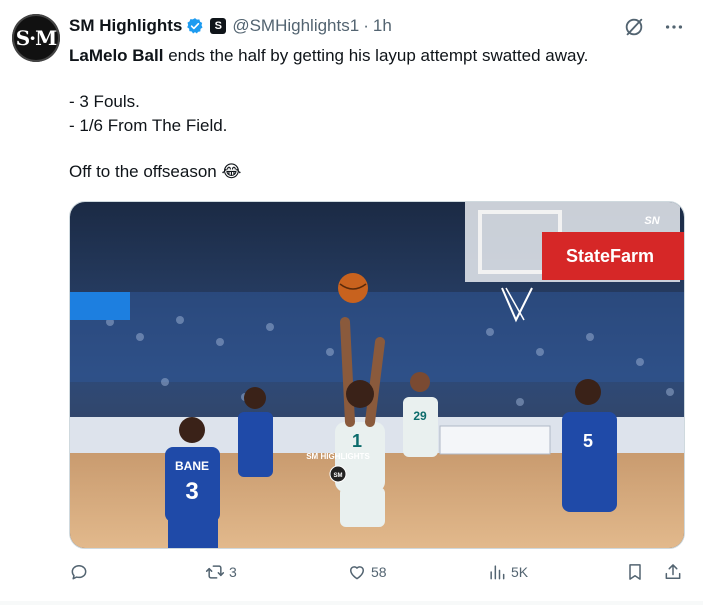 The height and width of the screenshot is (605, 703). What do you see at coordinates (233, 572) in the screenshot?
I see `retweet-count: 3` at bounding box center [233, 572].